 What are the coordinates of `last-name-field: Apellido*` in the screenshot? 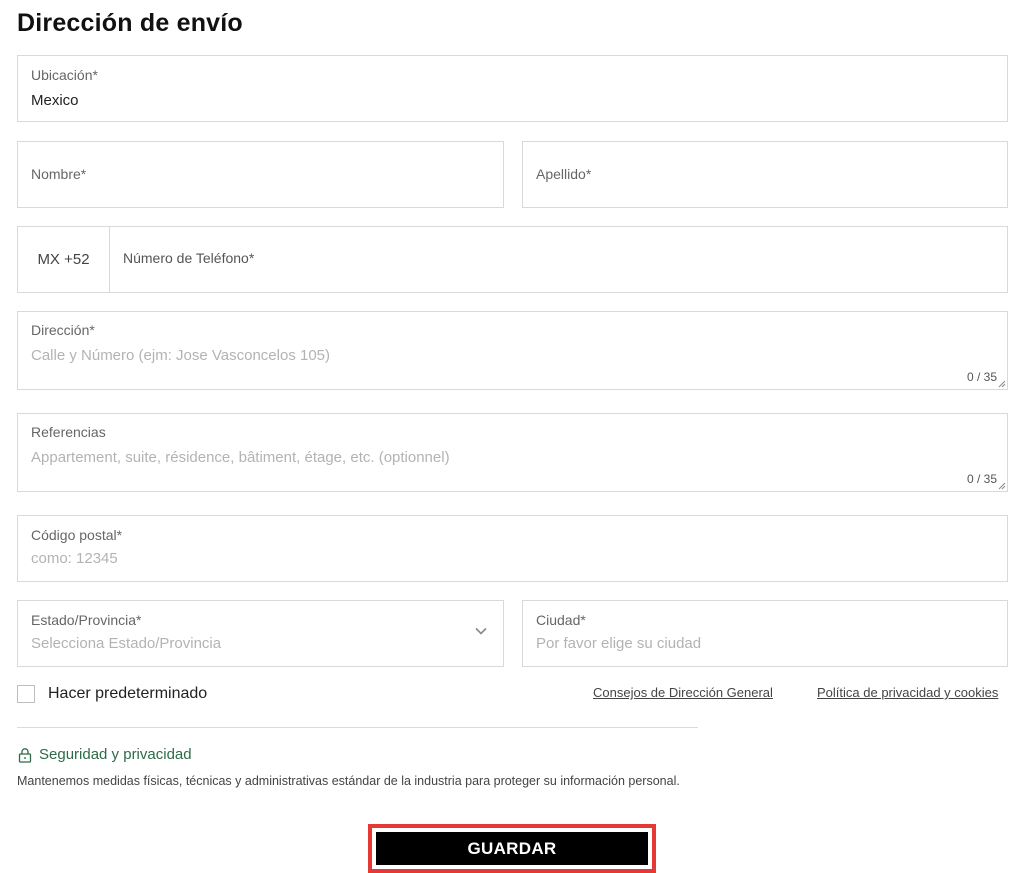 It's located at (765, 174).